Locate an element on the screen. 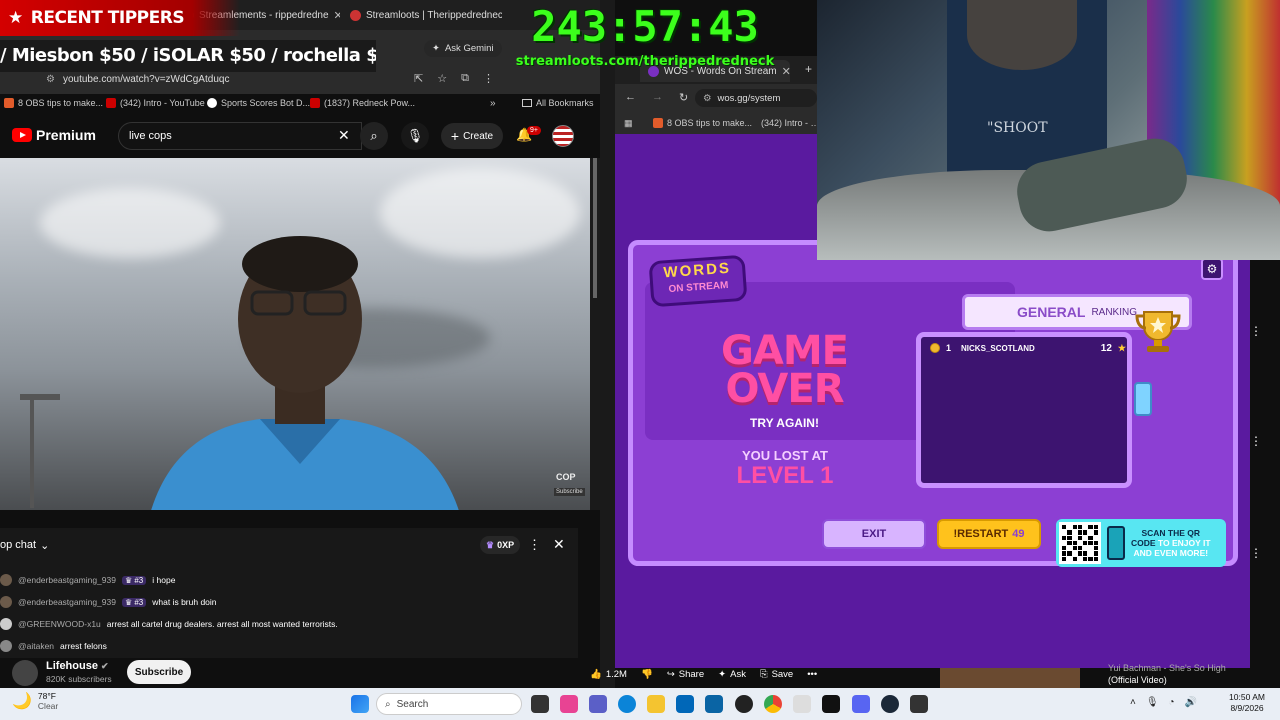 This screenshot has width=1280, height=720. forward-icon: → is located at coordinates (657, 97).